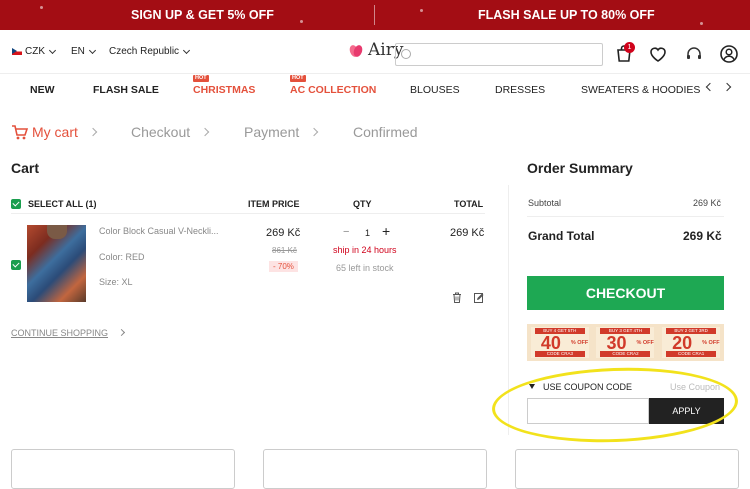  I want to click on coupon-card: BUY 4 GET 5TH 40 % OFF CODE CRA3, so click(559, 342).